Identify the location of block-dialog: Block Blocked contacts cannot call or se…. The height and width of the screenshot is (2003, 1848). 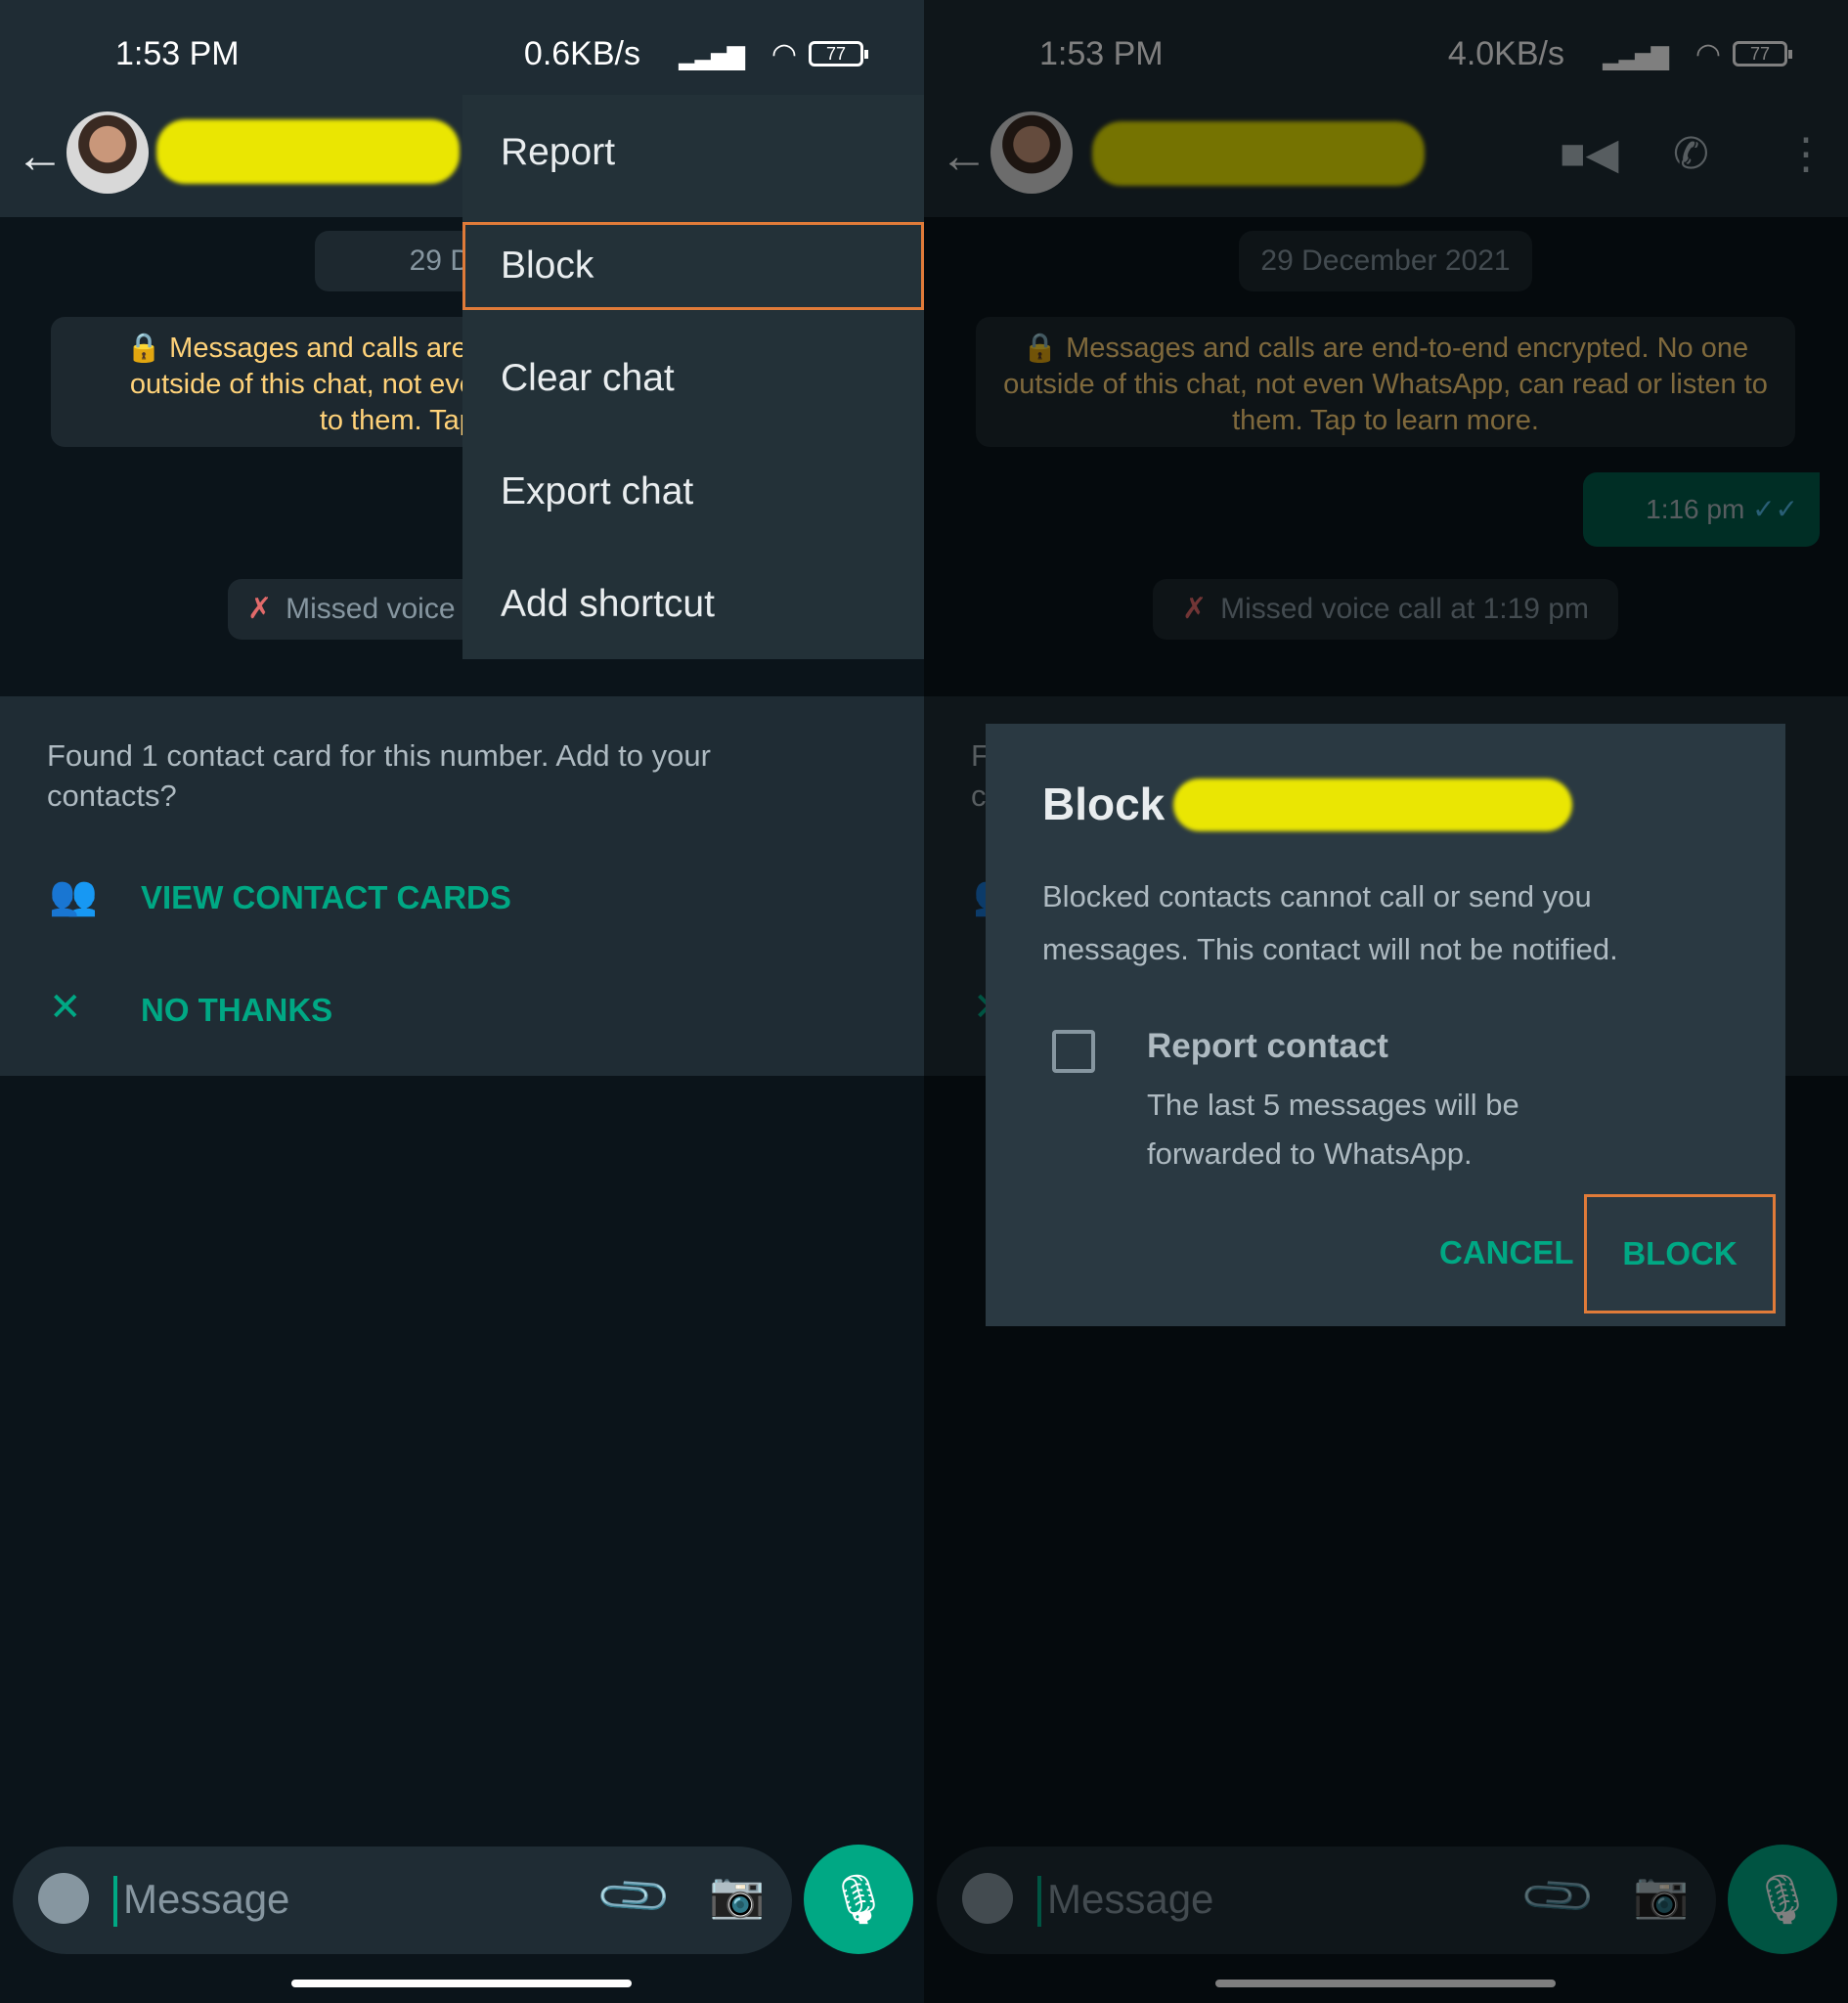
(1385, 1025).